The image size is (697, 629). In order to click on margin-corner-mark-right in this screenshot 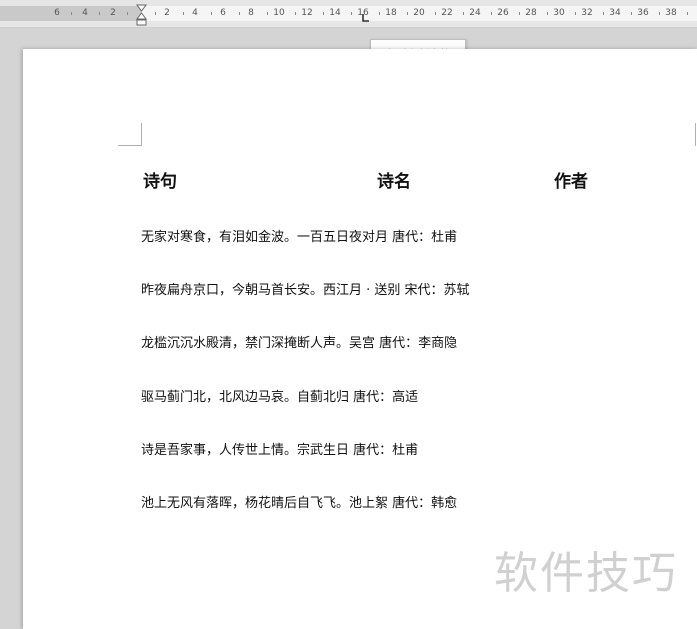, I will do `click(695, 134)`.